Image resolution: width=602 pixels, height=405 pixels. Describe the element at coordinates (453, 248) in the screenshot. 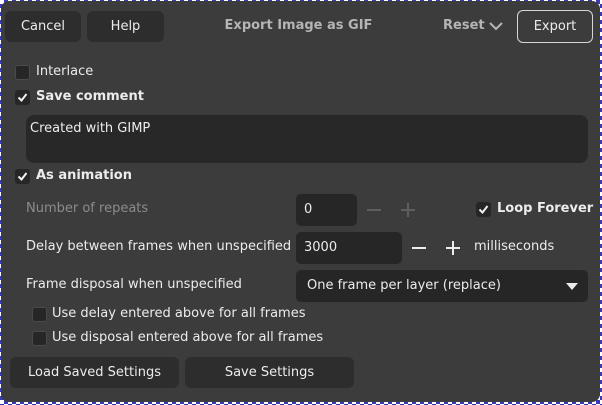

I see `delay-plus-icon` at that location.